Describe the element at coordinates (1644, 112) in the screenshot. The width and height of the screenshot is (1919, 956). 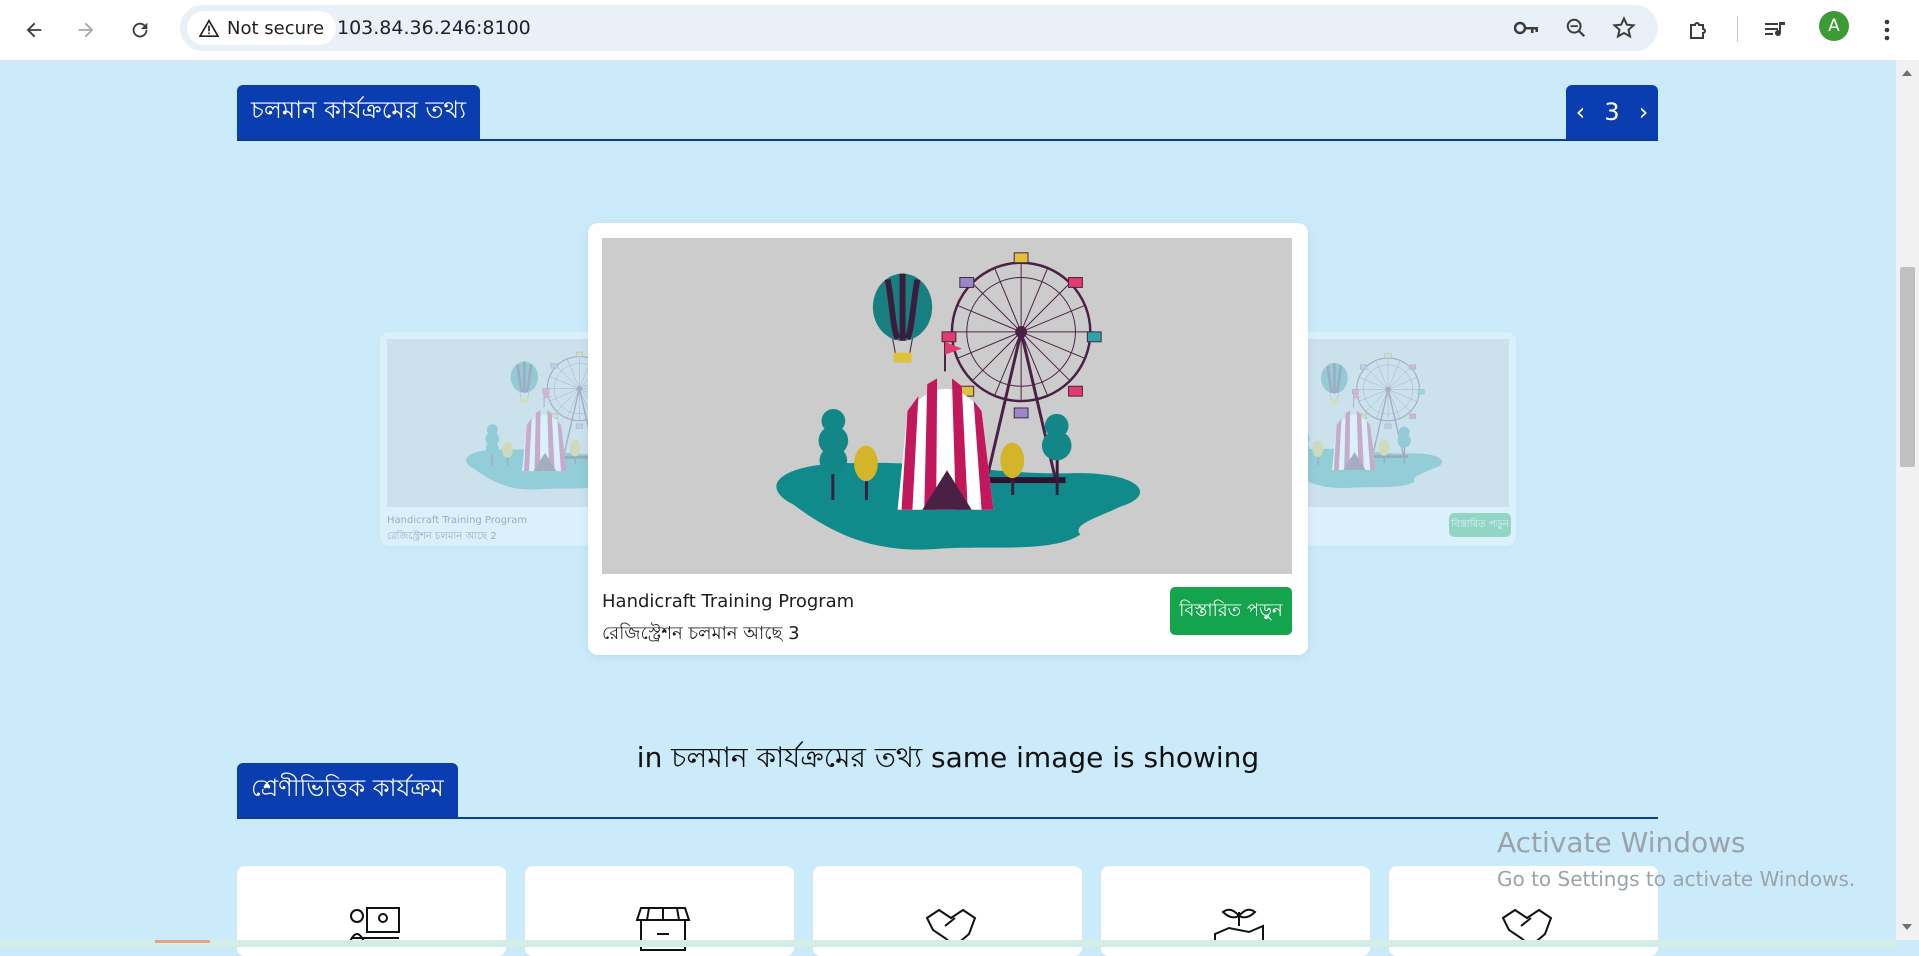
I see `pager-next-button: ›` at that location.